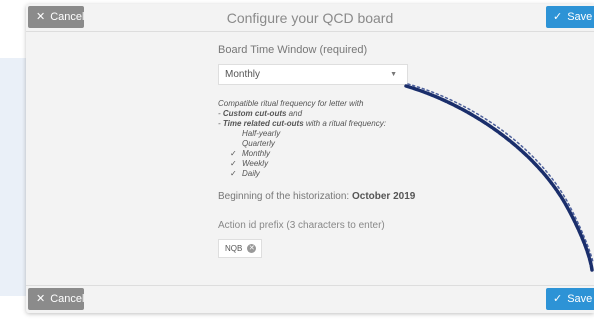 This screenshot has width=594, height=319. What do you see at coordinates (233, 163) in the screenshot?
I see `frequency-check-3: ✓` at bounding box center [233, 163].